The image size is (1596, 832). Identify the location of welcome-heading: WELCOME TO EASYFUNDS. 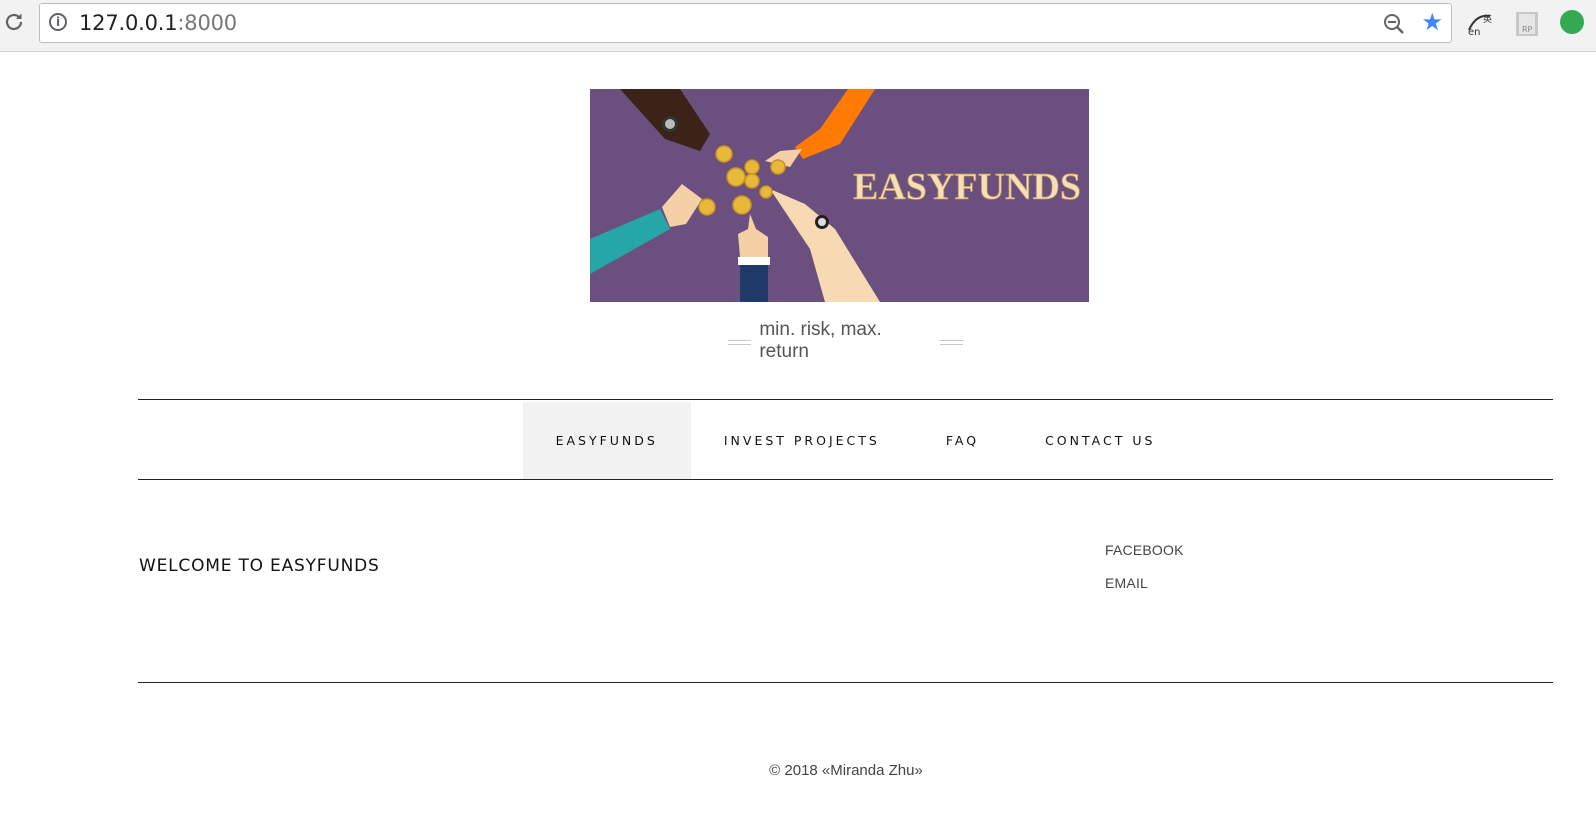
(259, 566).